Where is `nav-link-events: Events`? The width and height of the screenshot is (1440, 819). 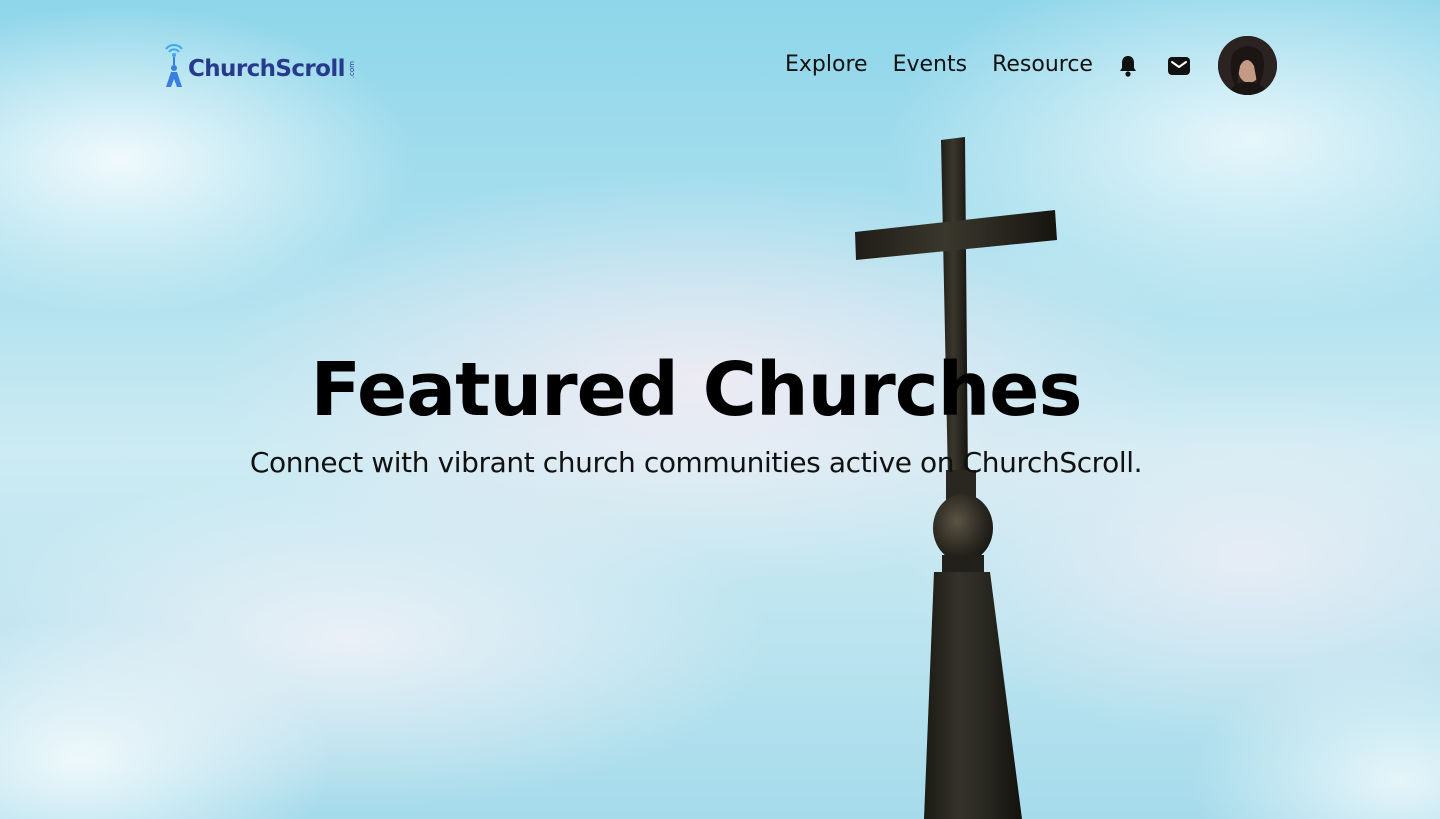
nav-link-events: Events is located at coordinates (930, 65).